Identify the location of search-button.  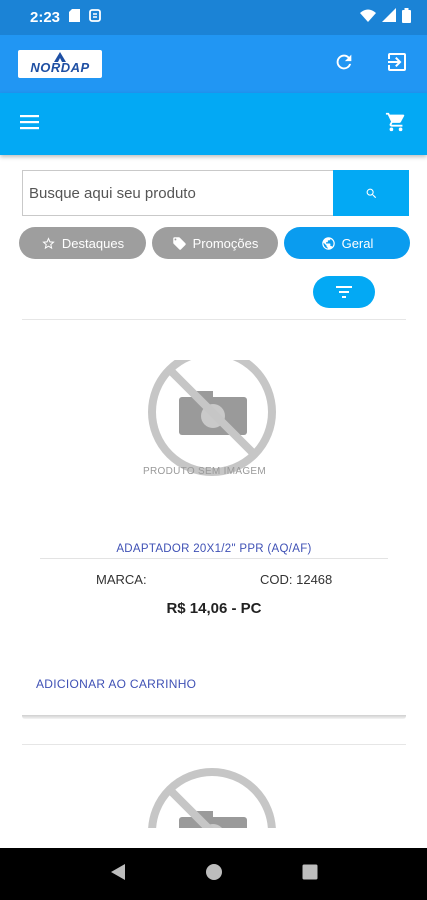
(371, 193).